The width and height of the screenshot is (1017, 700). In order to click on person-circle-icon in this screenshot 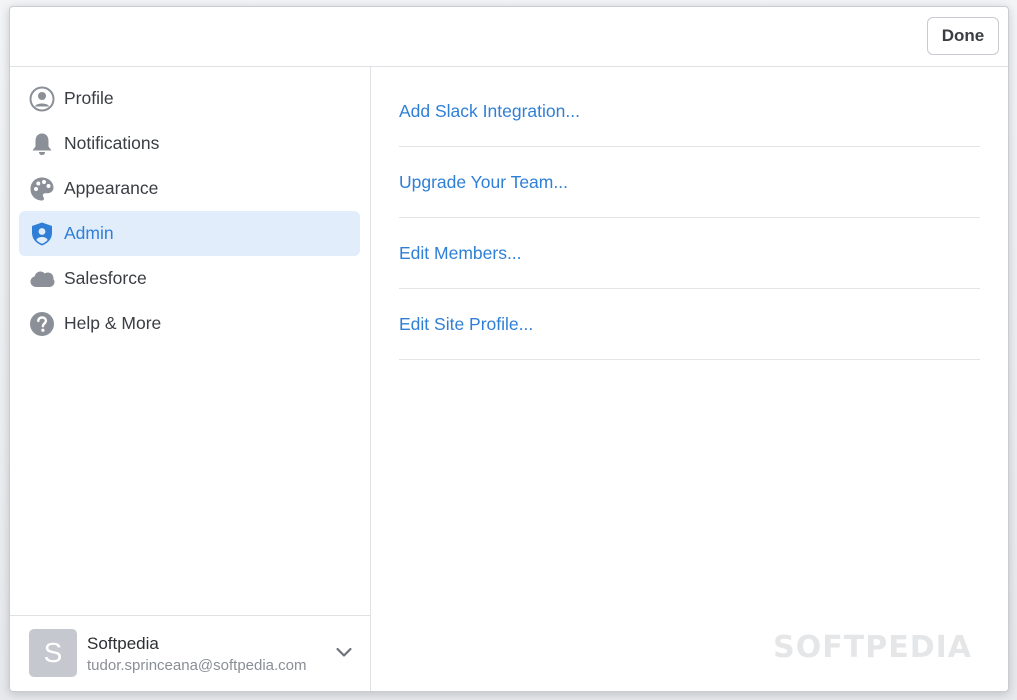, I will do `click(42, 99)`.